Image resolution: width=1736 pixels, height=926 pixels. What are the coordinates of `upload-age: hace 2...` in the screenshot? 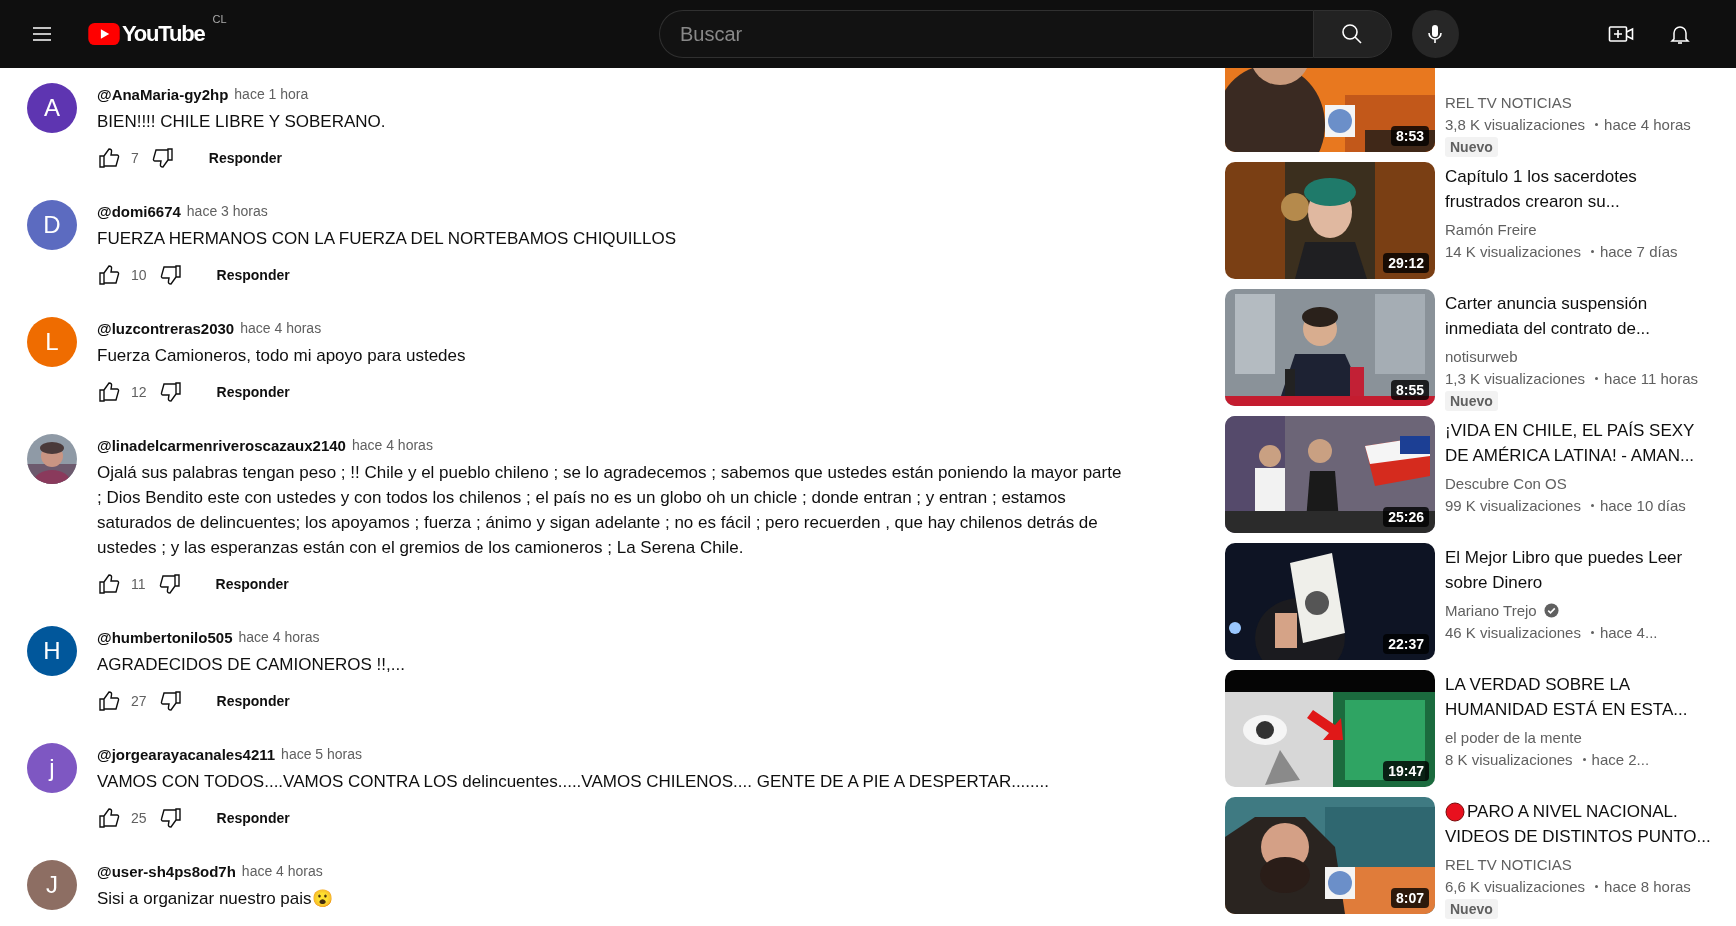 It's located at (1620, 759).